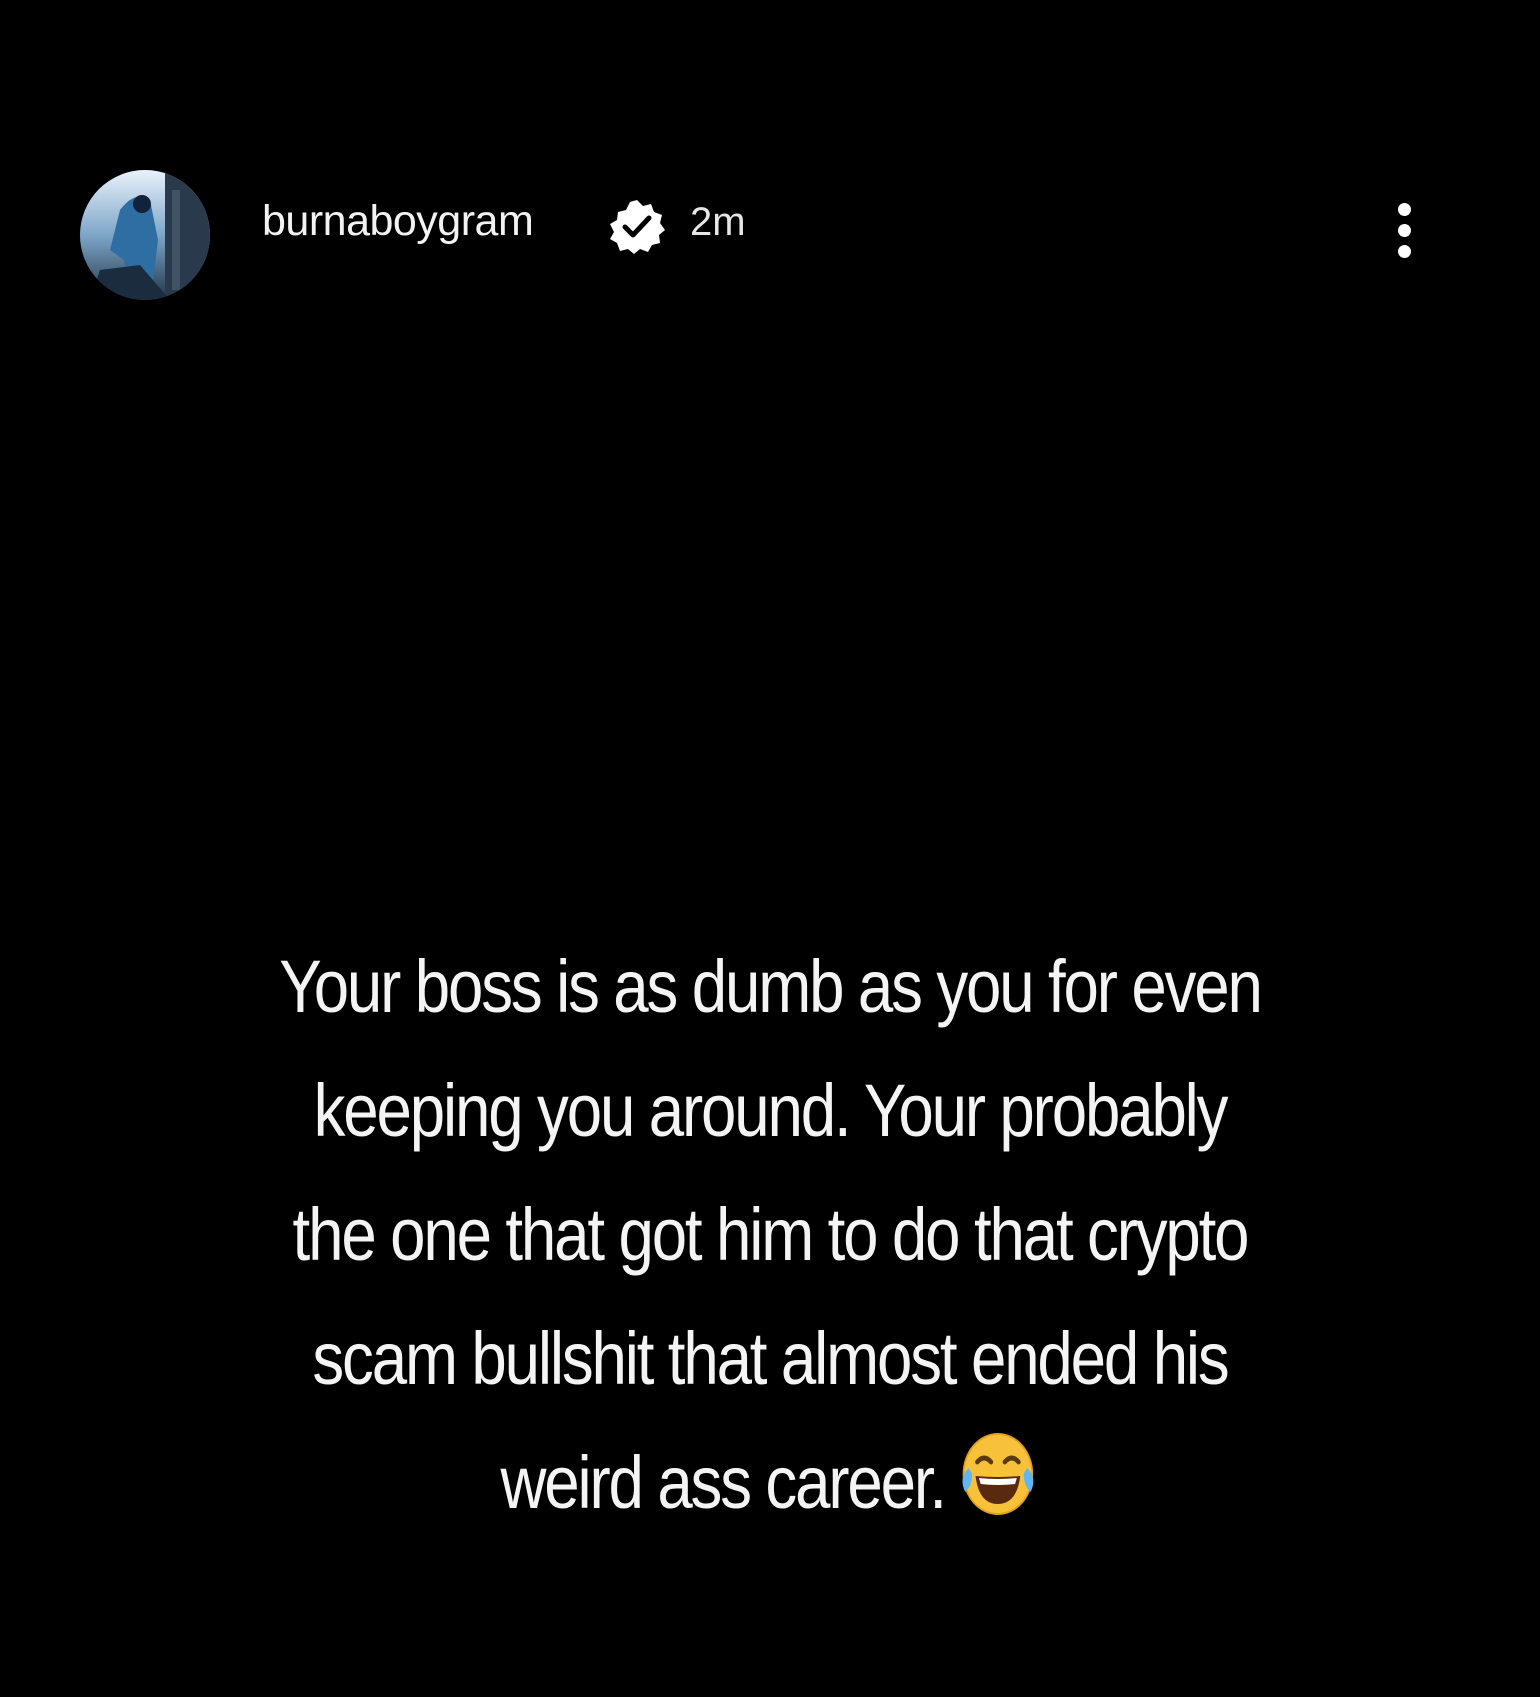 Image resolution: width=1540 pixels, height=1697 pixels. What do you see at coordinates (770, 235) in the screenshot?
I see `story-header: burnaboygram 2m` at bounding box center [770, 235].